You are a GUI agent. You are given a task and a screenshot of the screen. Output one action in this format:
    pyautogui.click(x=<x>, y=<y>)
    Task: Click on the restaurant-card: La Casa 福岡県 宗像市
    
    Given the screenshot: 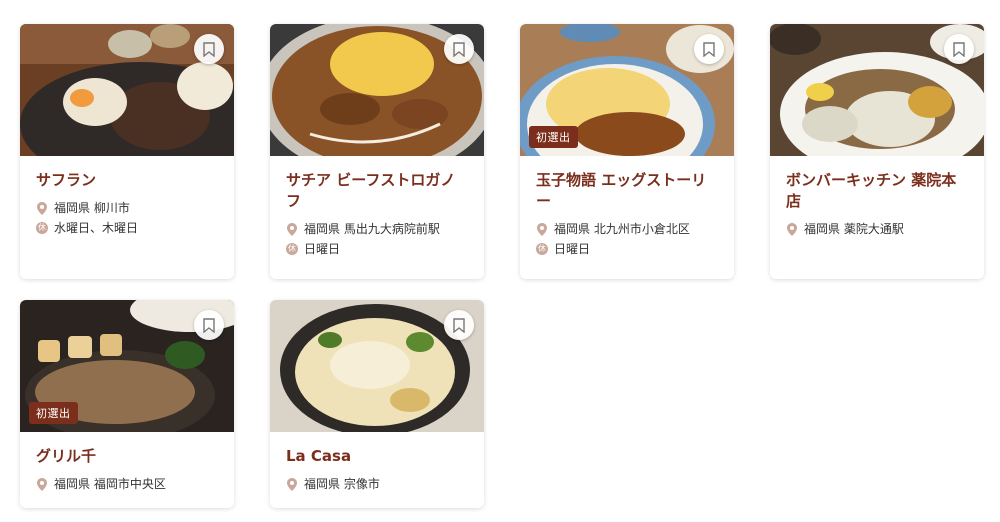 What is the action you would take?
    pyautogui.click(x=377, y=404)
    